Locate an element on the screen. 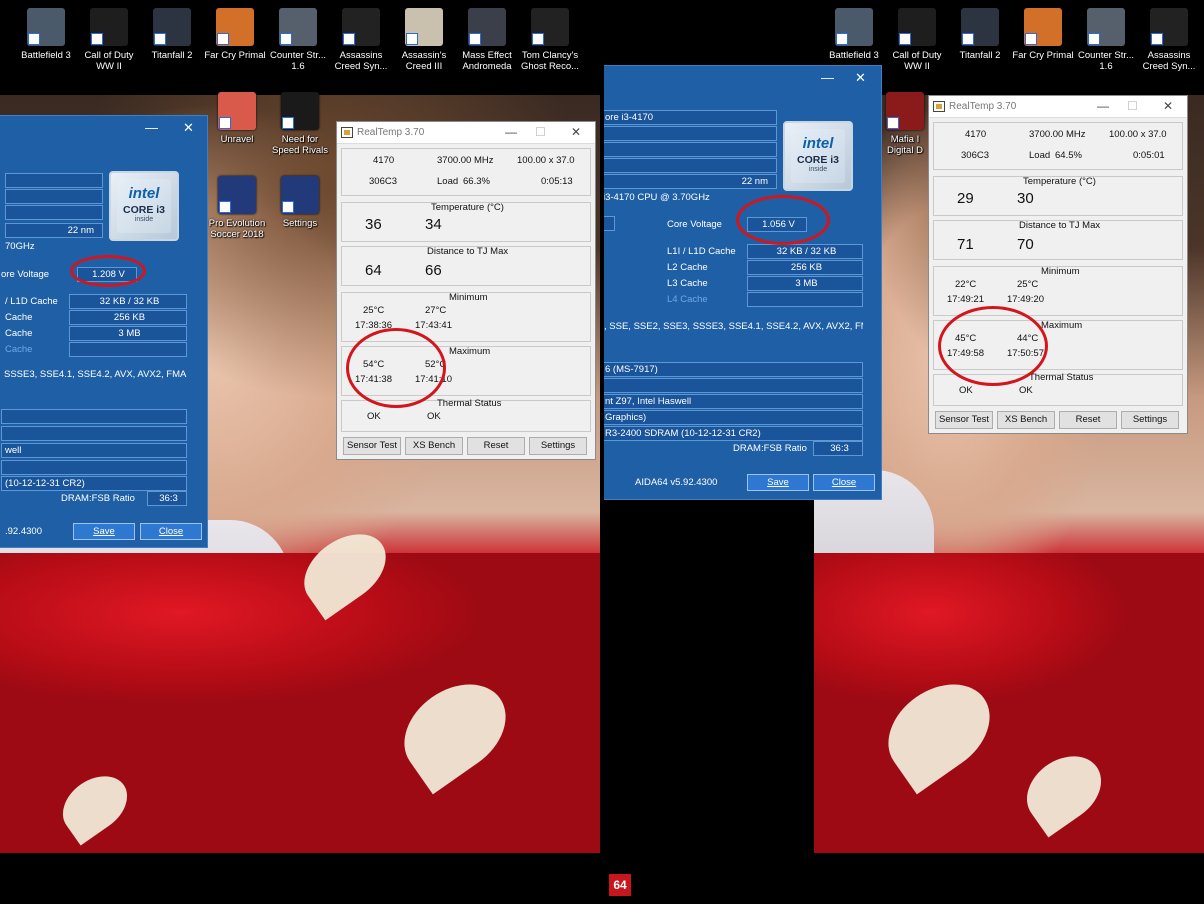 The width and height of the screenshot is (1204, 904). cpu-clock: 70GHz is located at coordinates (20, 246).